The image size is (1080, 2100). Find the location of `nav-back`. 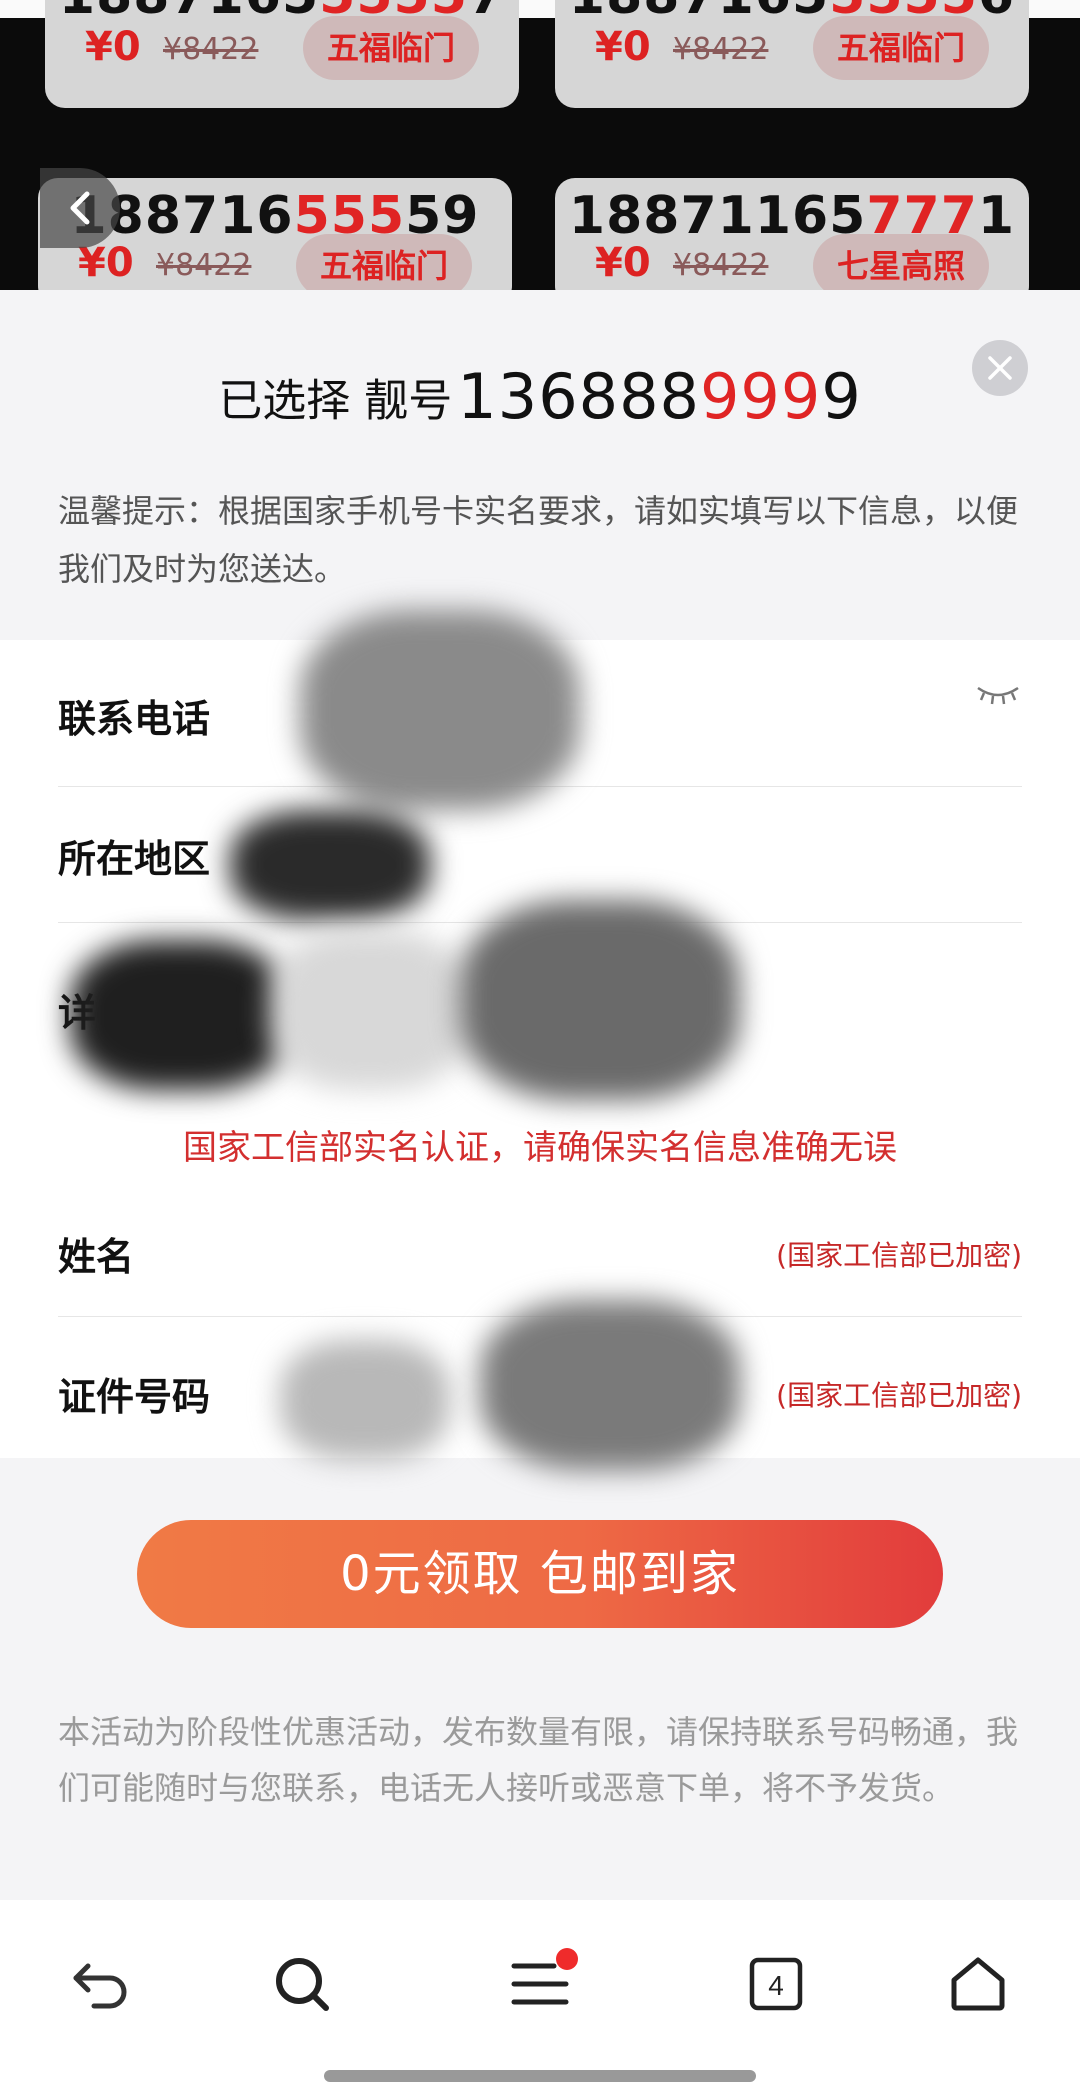

nav-back is located at coordinates (102, 1984).